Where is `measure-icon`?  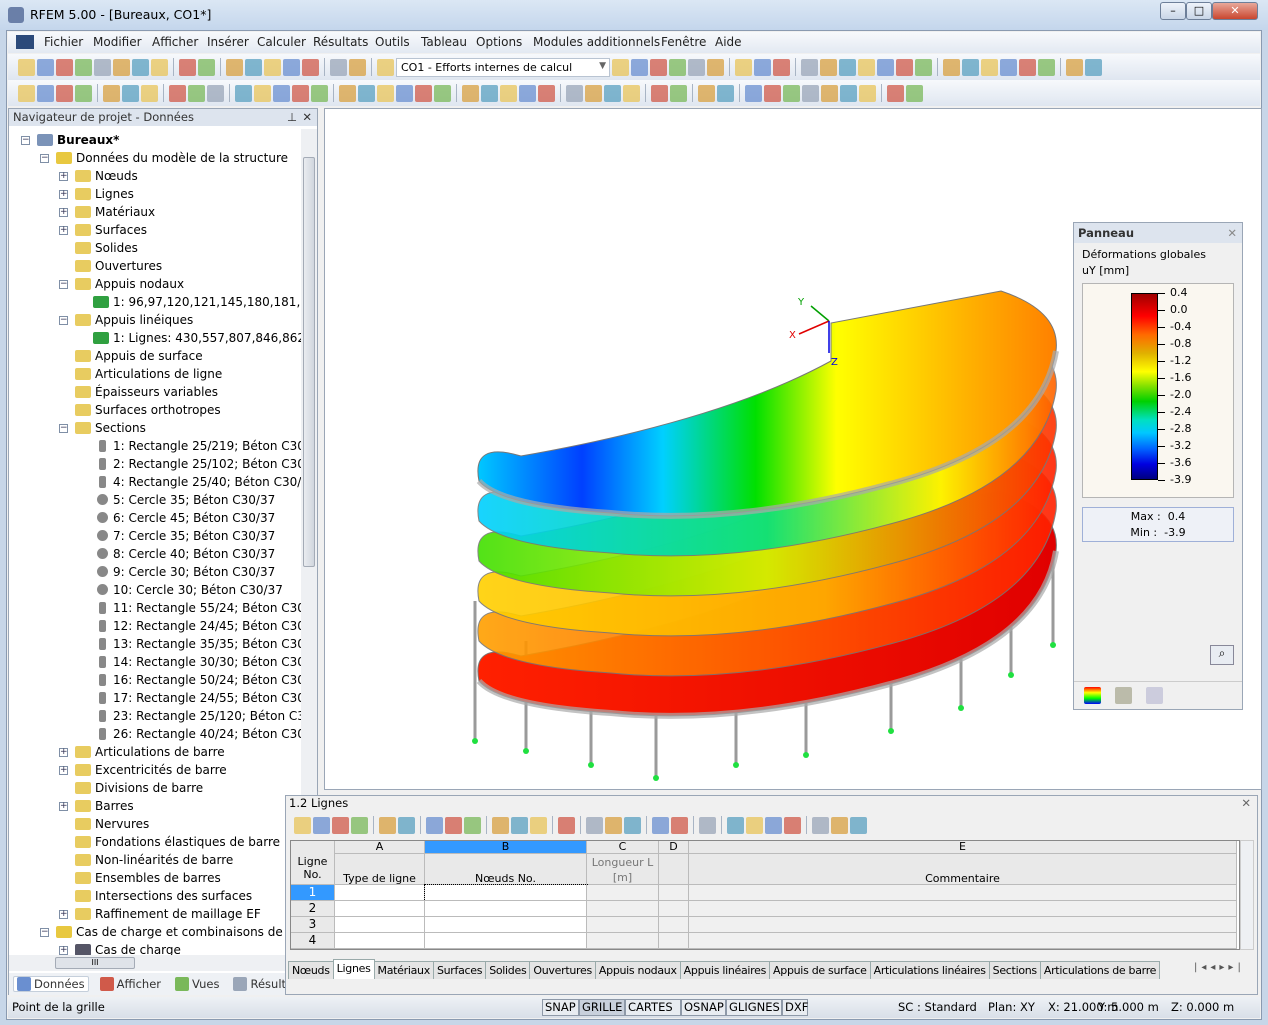
measure-icon is located at coordinates (753, 93).